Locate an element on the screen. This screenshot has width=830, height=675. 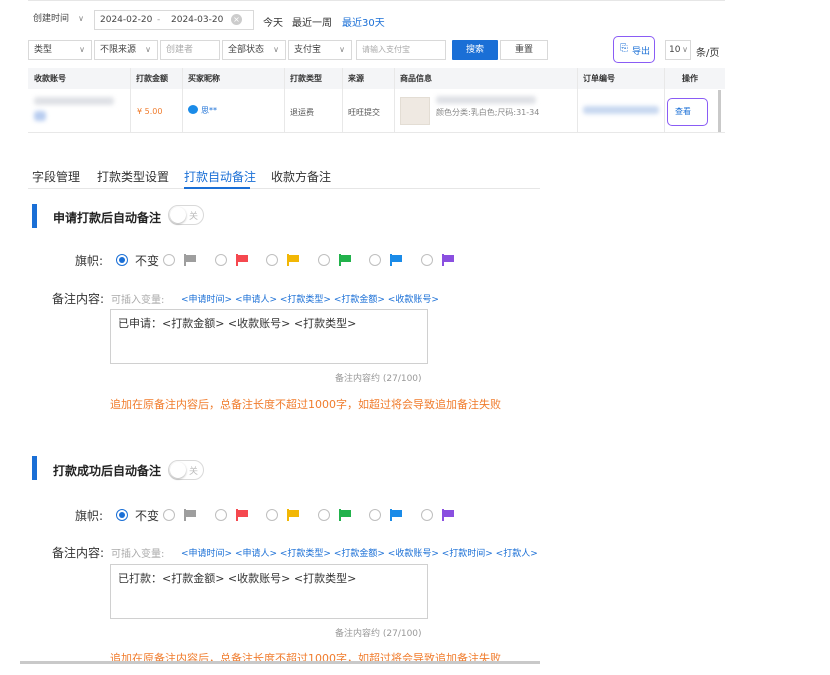
section2-toggle: 关 is located at coordinates (186, 470).